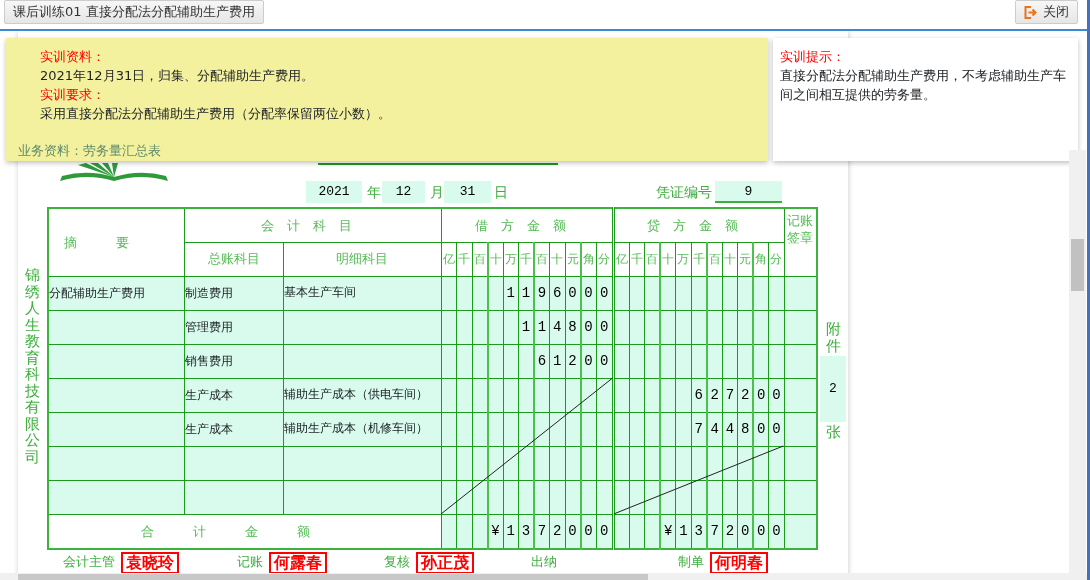 The height and width of the screenshot is (580, 1090). I want to click on table-cell: 制造费用, so click(233, 293).